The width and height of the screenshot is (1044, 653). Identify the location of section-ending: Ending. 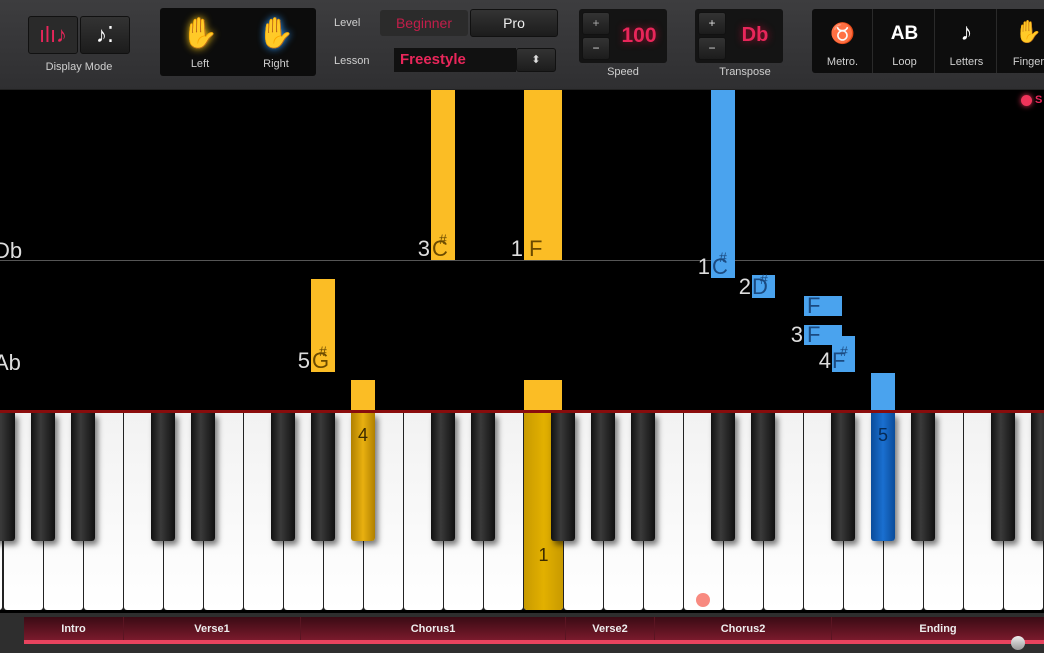
(938, 628).